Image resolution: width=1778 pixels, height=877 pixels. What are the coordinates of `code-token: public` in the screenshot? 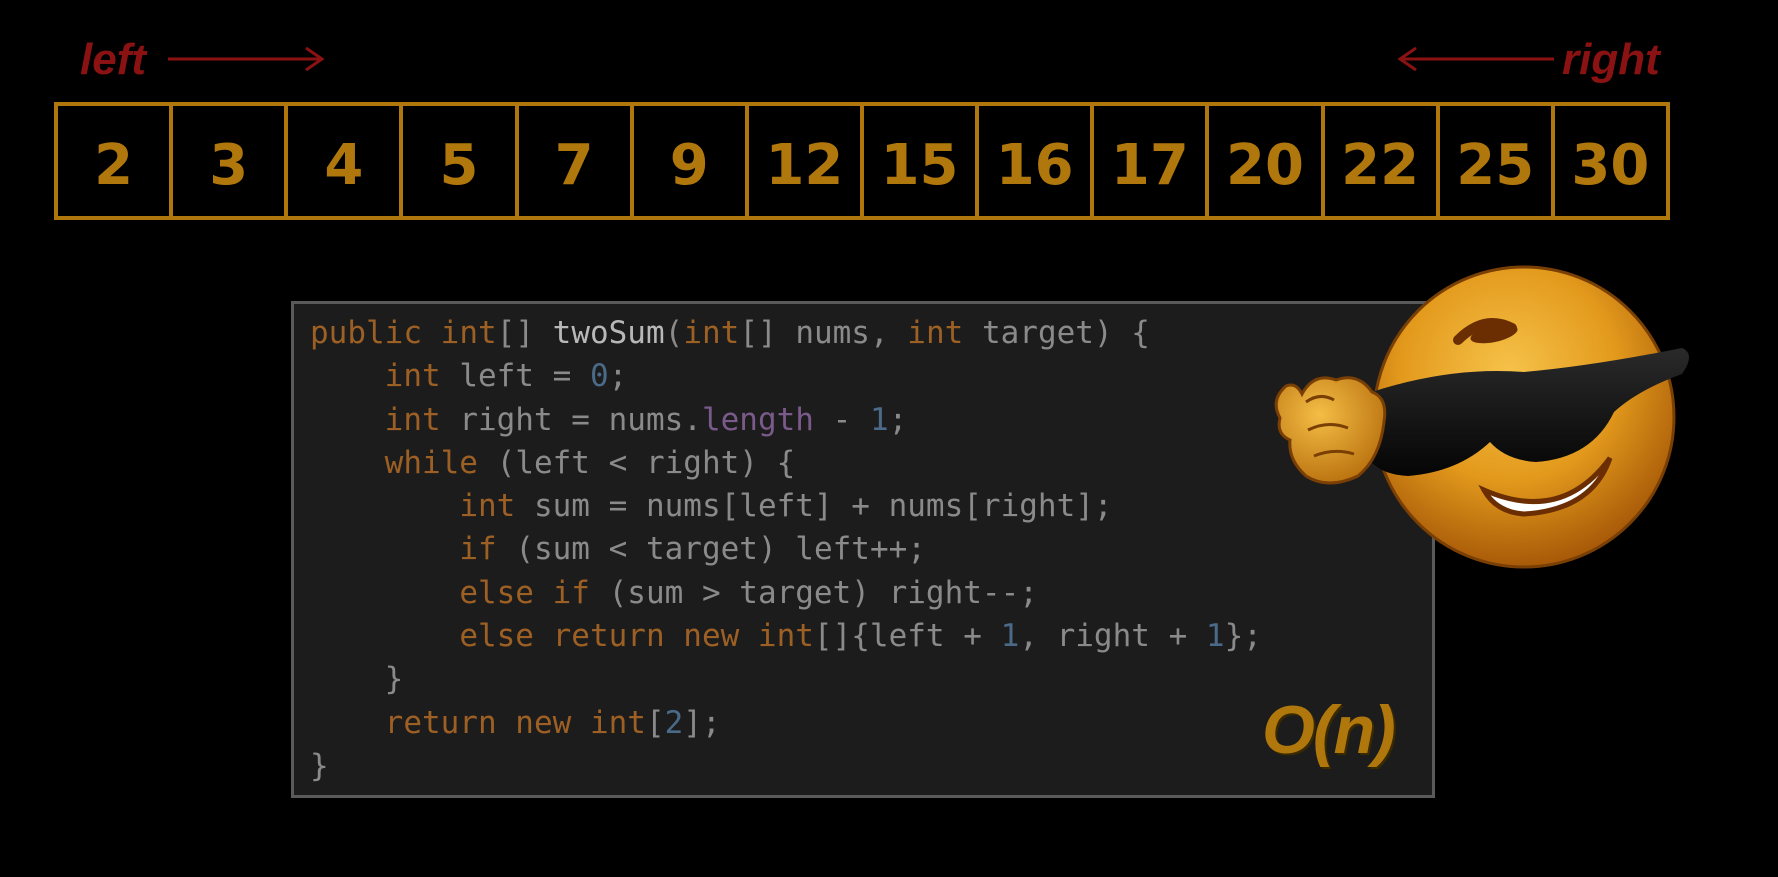 It's located at (375, 333).